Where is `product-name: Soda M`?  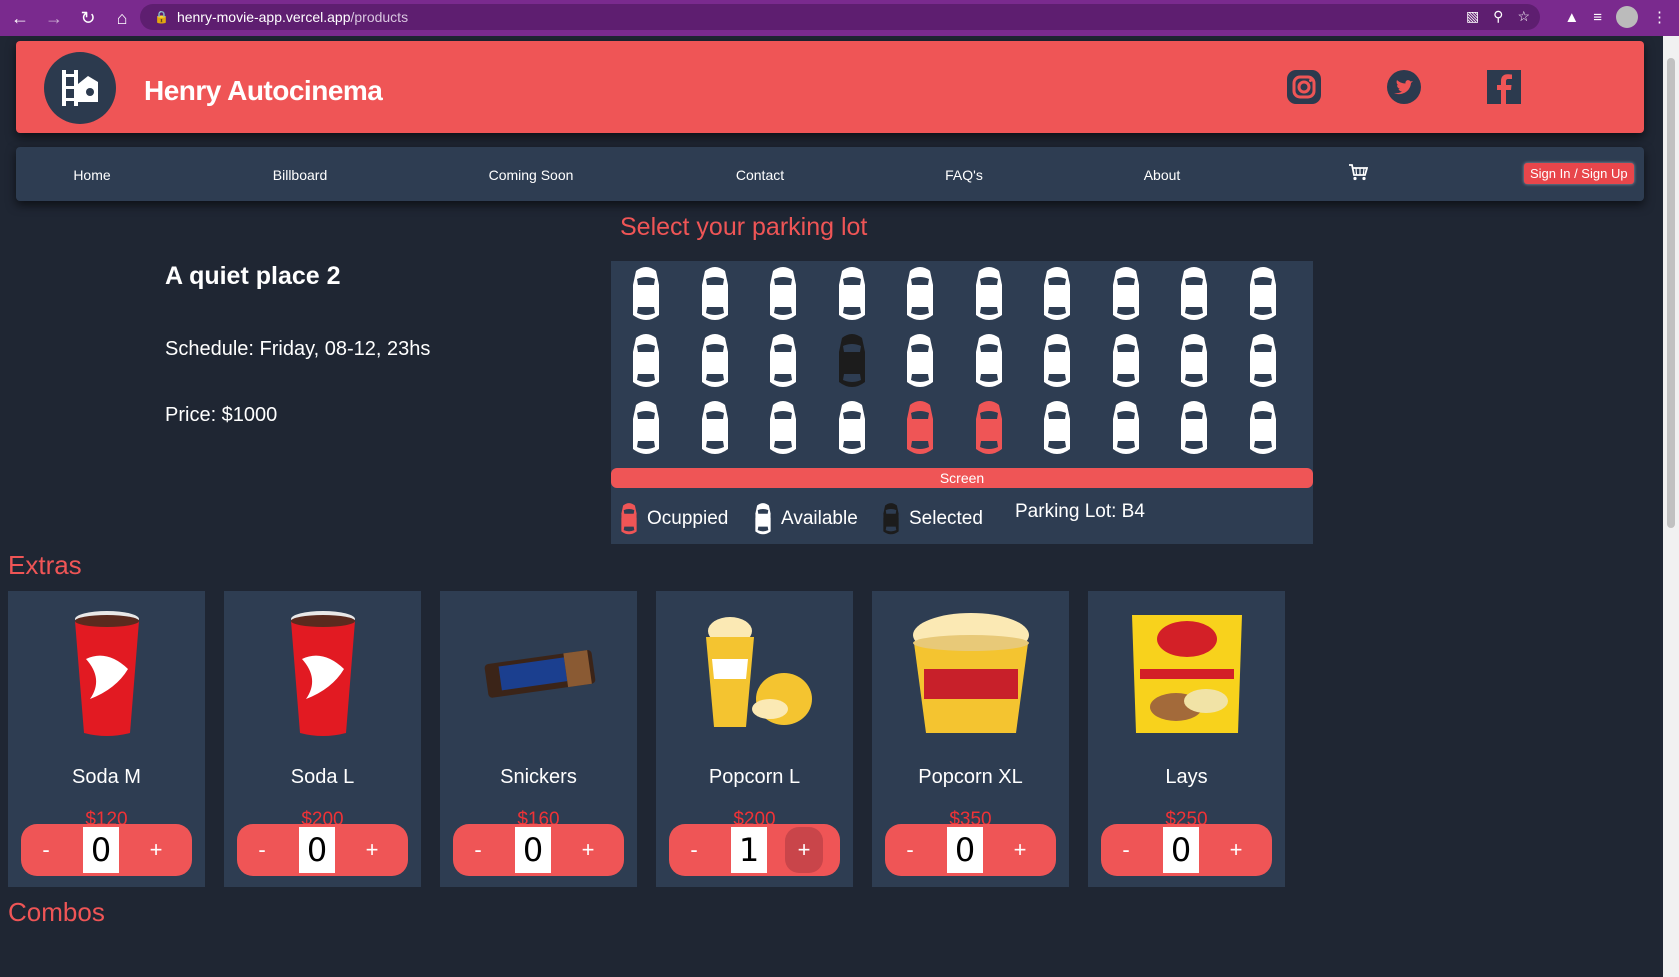 product-name: Soda M is located at coordinates (106, 777).